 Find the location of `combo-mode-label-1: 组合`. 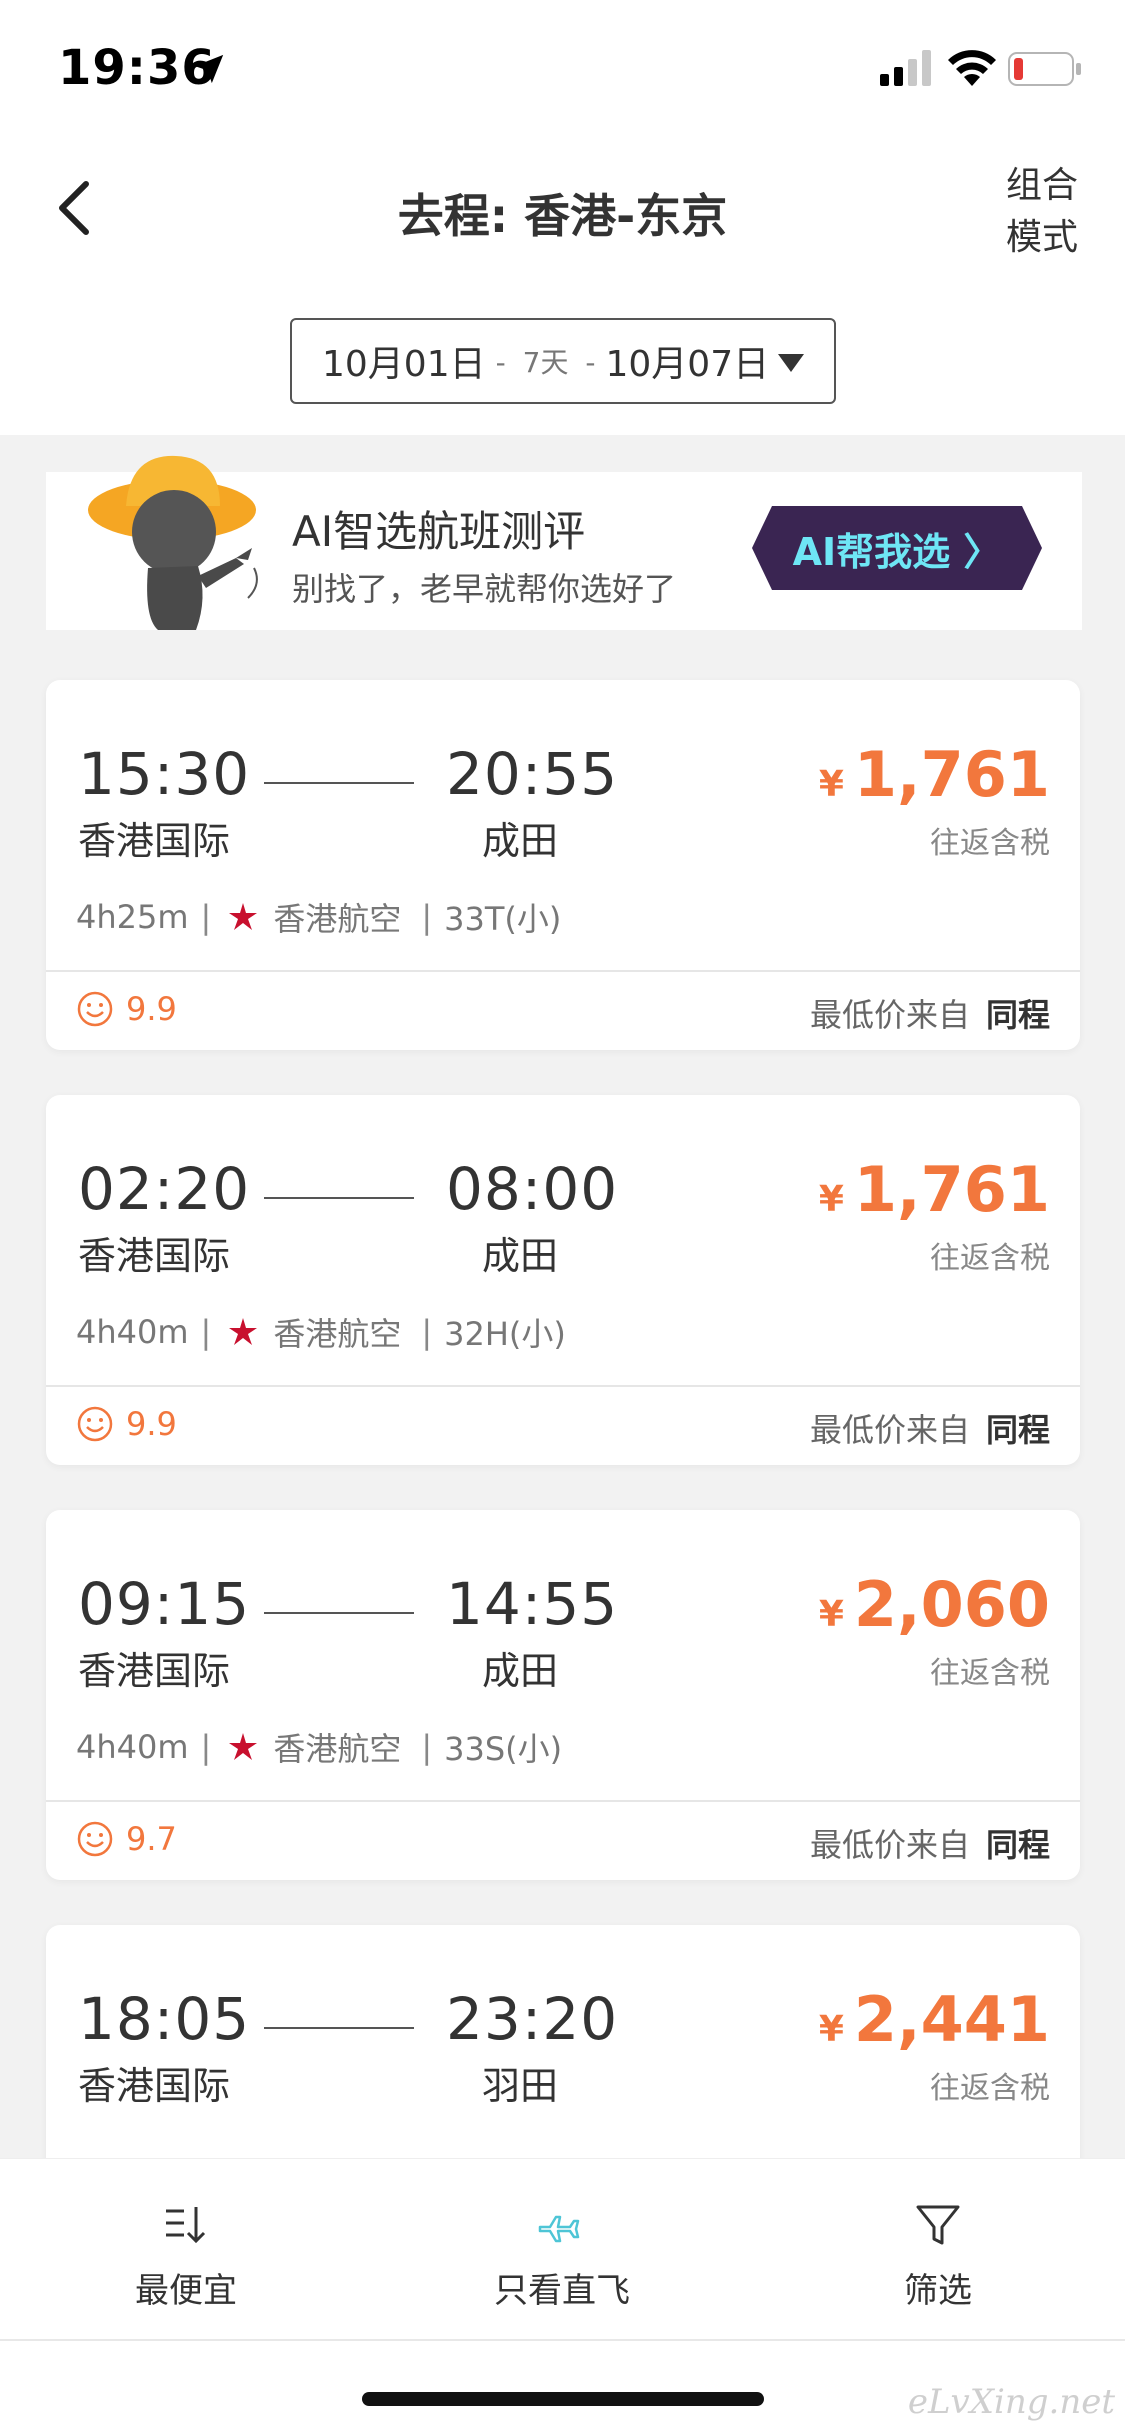

combo-mode-label-1: 组合 is located at coordinates (1041, 185).